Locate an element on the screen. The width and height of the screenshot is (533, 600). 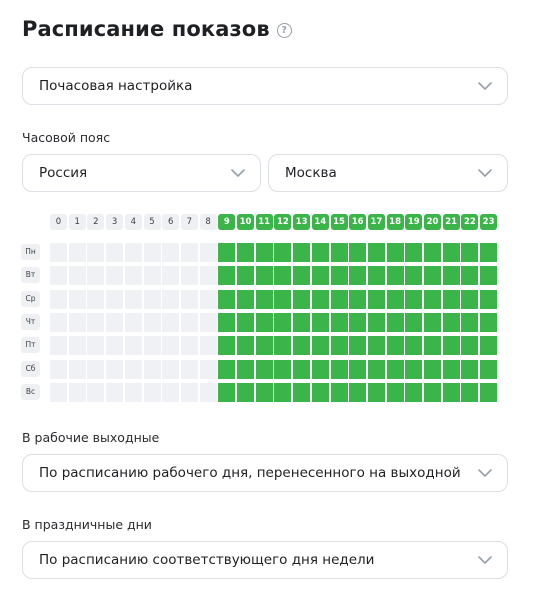
hour-header-18: 18 is located at coordinates (395, 222).